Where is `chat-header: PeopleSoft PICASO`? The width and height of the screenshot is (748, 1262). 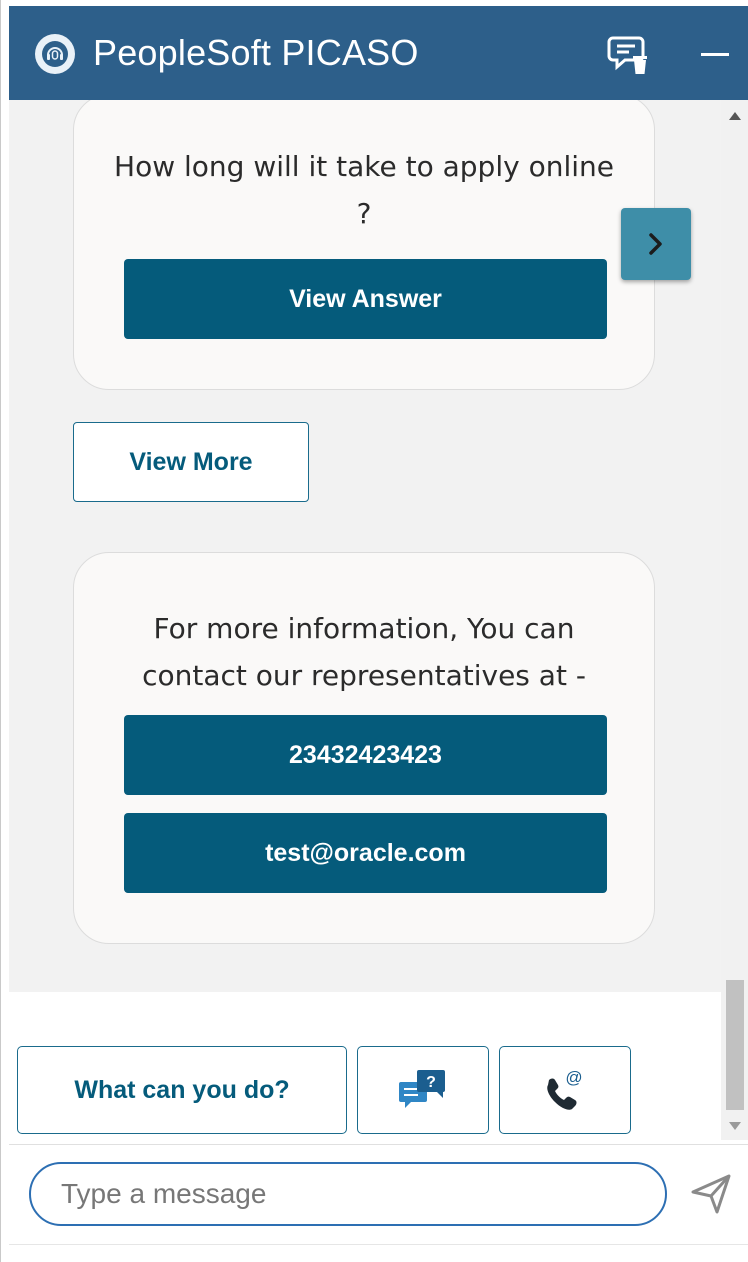
chat-header: PeopleSoft PICASO is located at coordinates (378, 53).